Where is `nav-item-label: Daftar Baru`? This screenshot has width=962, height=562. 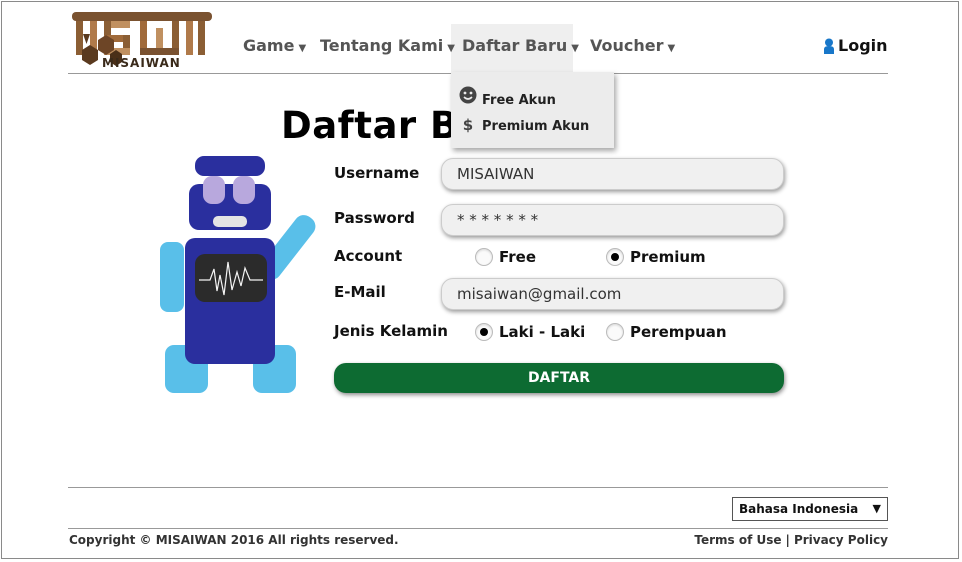
nav-item-label: Daftar Baru is located at coordinates (515, 45).